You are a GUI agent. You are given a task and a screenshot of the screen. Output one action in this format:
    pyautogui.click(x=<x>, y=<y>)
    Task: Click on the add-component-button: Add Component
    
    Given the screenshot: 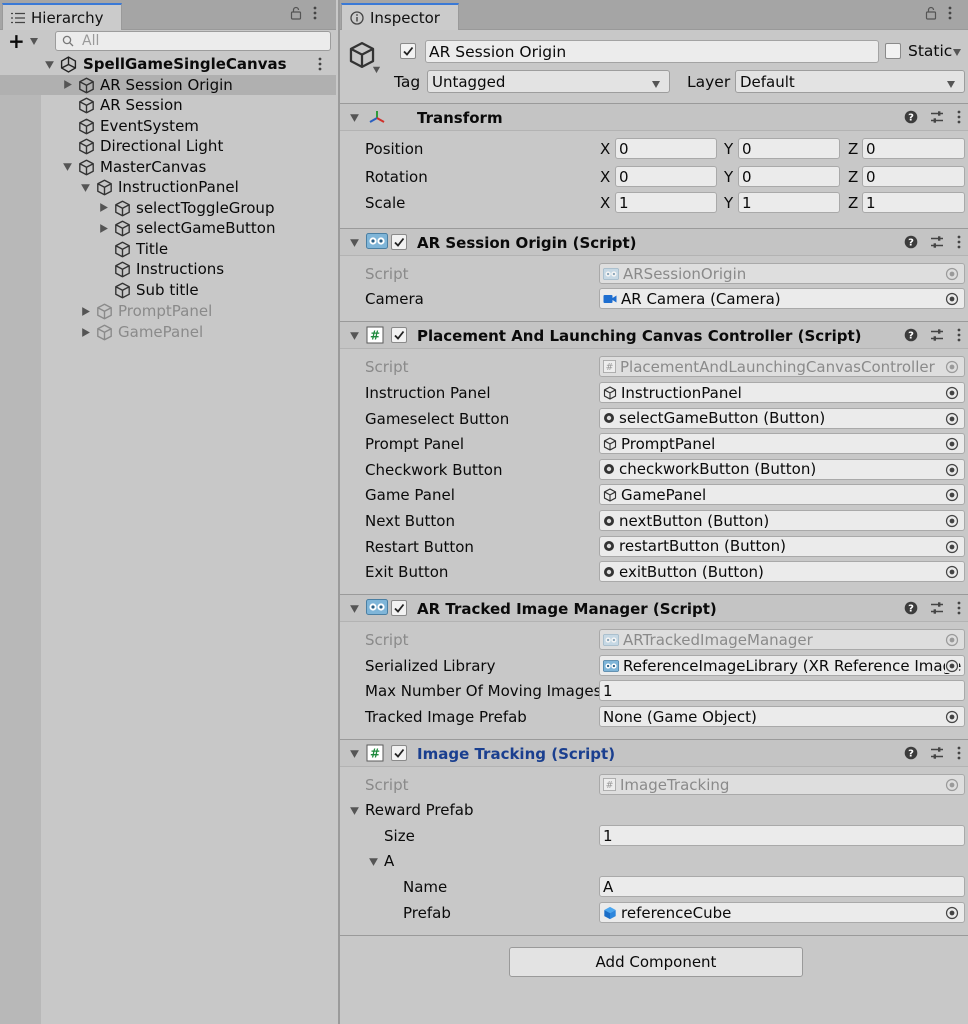 What is the action you would take?
    pyautogui.click(x=656, y=962)
    